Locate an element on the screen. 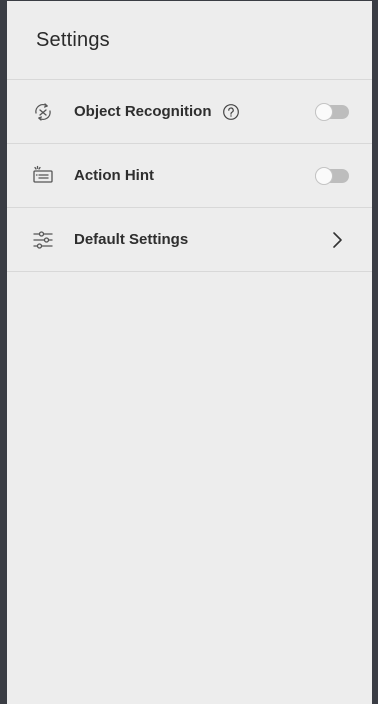 The height and width of the screenshot is (704, 378). object-recognition-icon is located at coordinates (43, 112).